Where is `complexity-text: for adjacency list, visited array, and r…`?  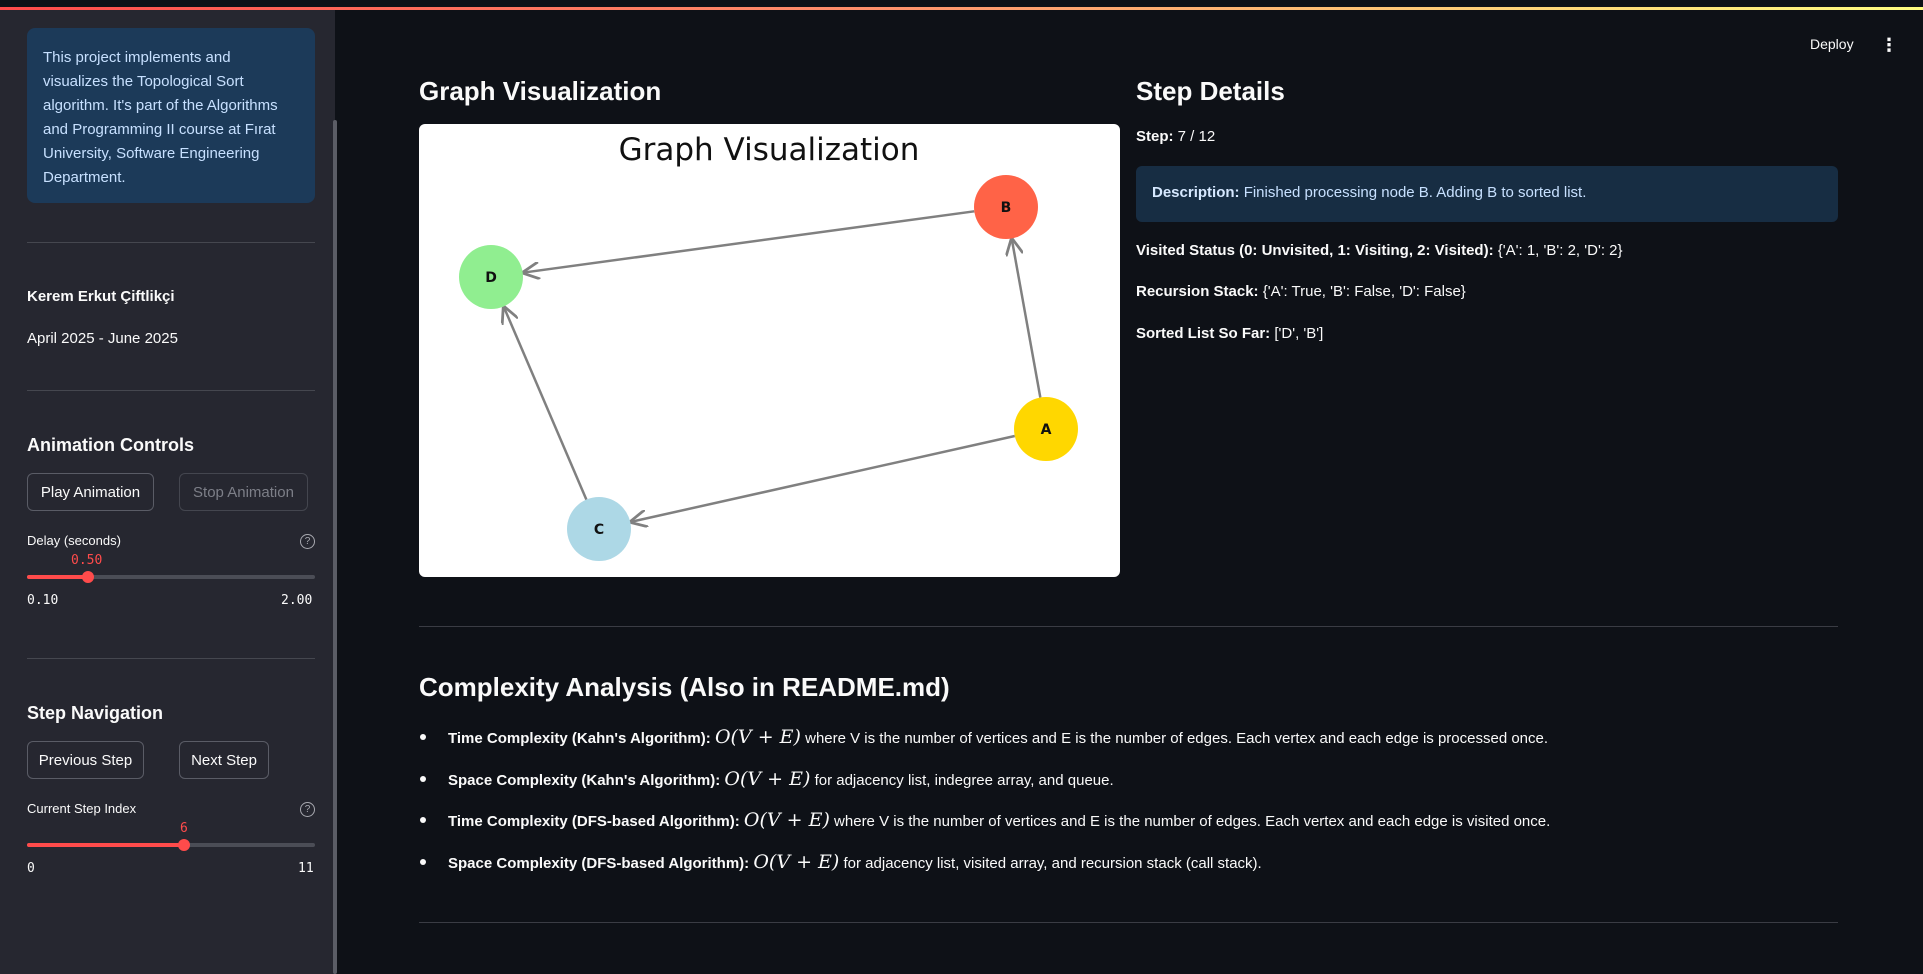 complexity-text: for adjacency list, visited array, and r… is located at coordinates (1052, 863).